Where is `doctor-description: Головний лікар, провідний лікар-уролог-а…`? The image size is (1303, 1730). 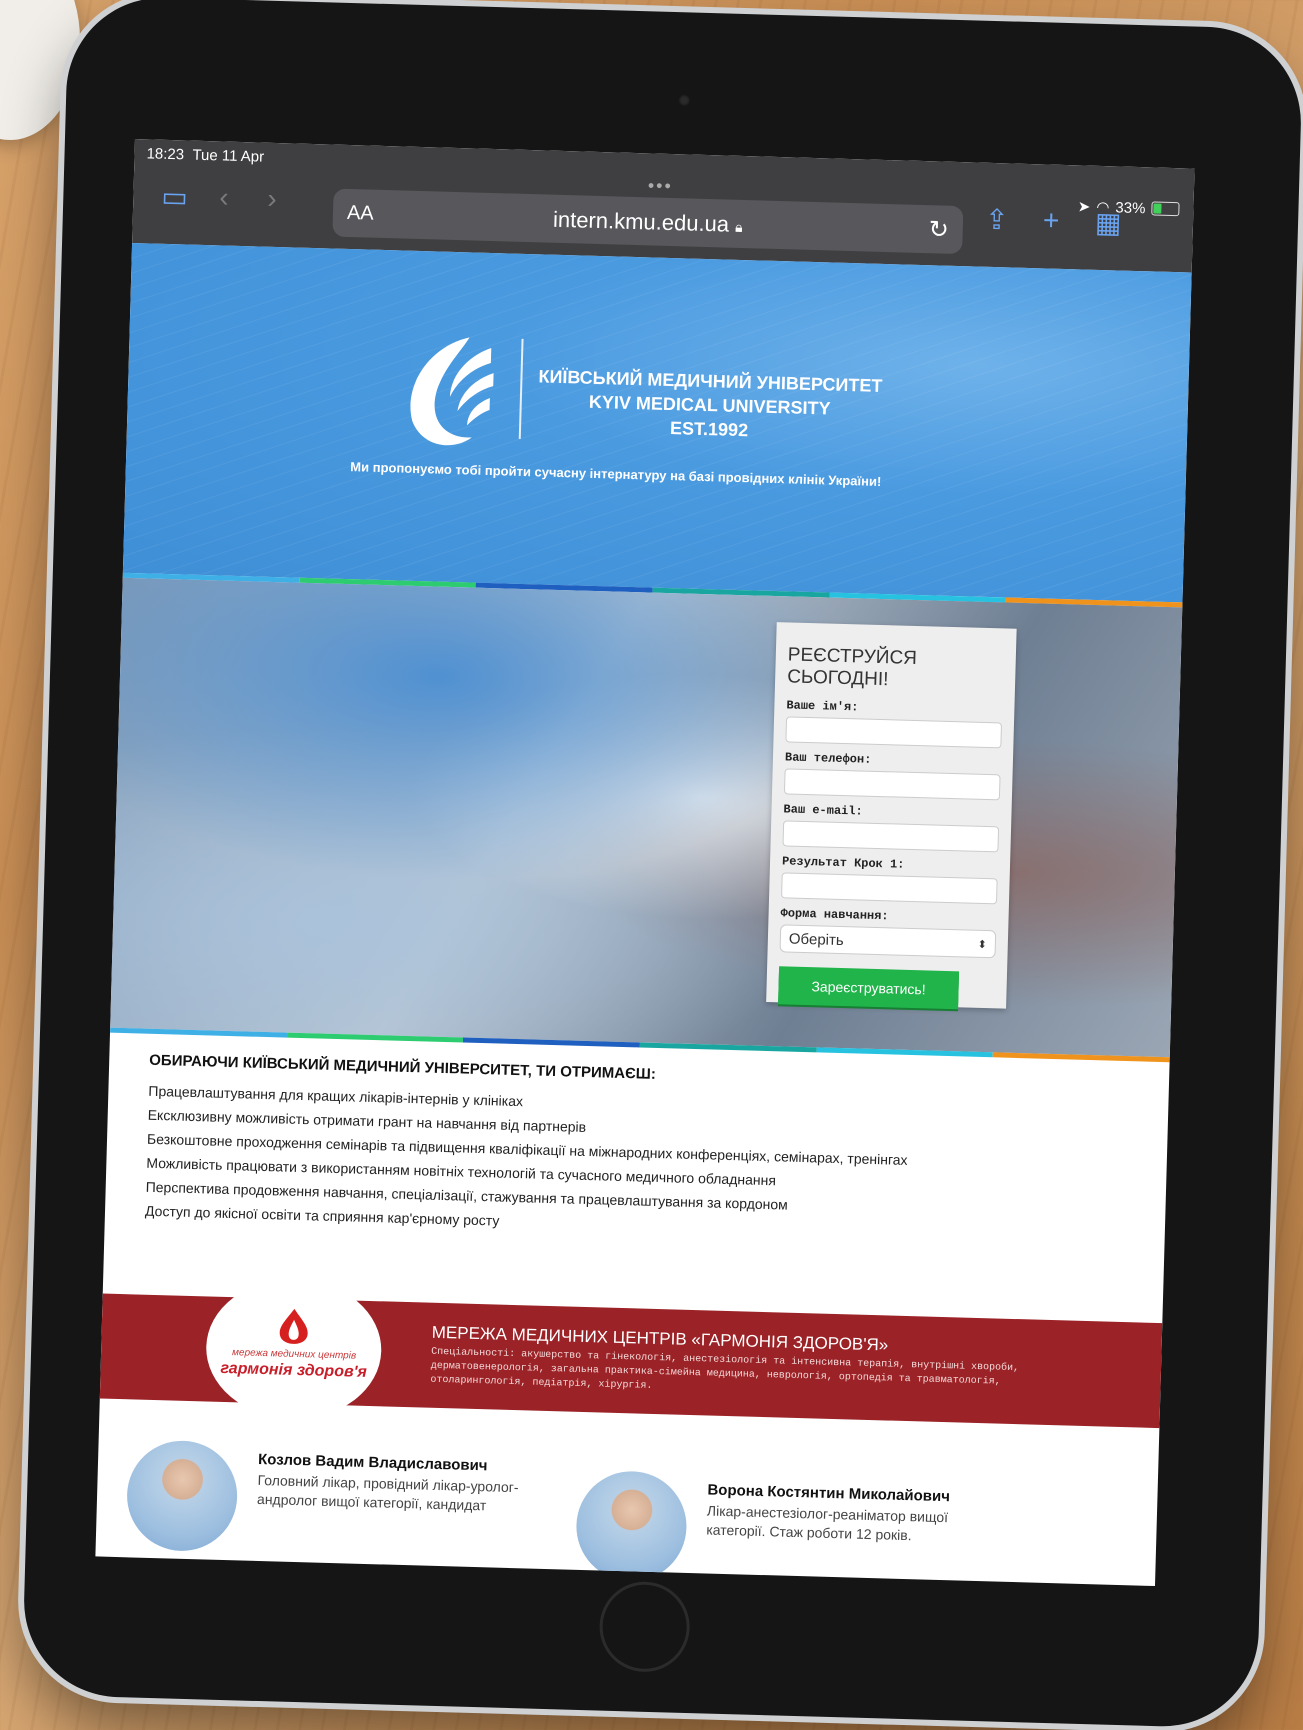 doctor-description: Головний лікар, провідний лікар-уролог-а… is located at coordinates (387, 1492).